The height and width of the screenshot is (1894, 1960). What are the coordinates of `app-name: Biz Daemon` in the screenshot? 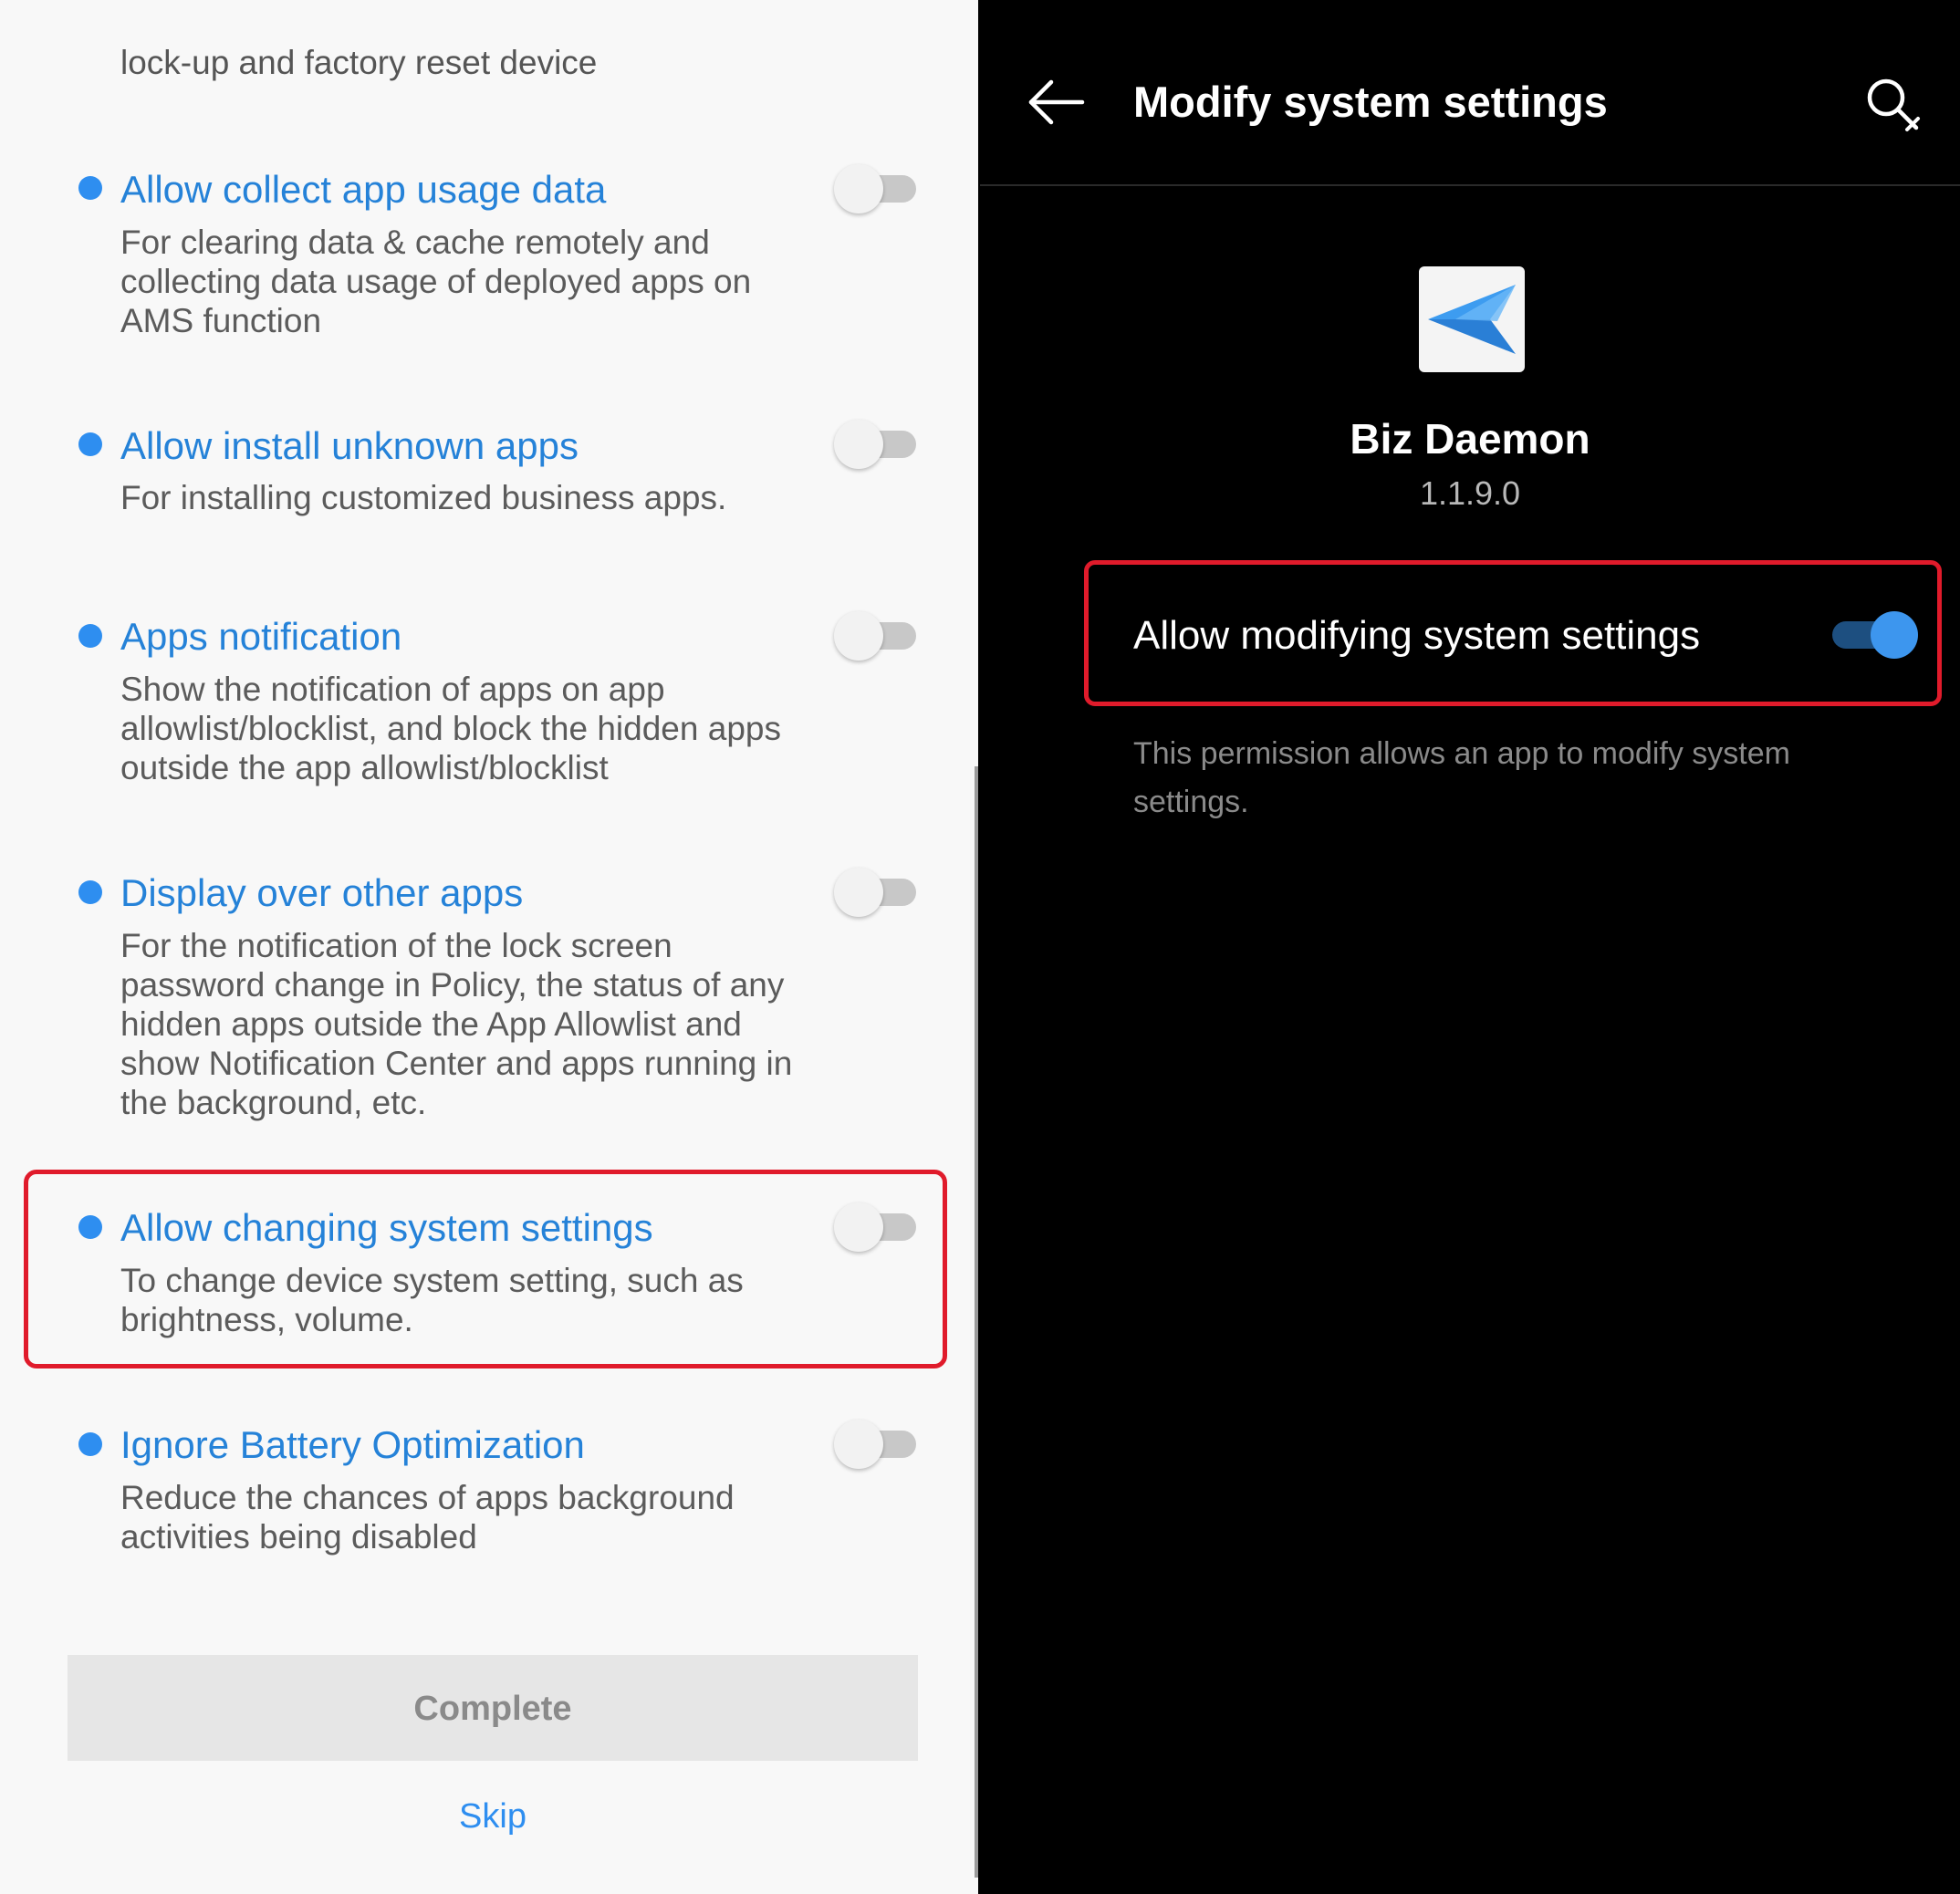 It's located at (1470, 439).